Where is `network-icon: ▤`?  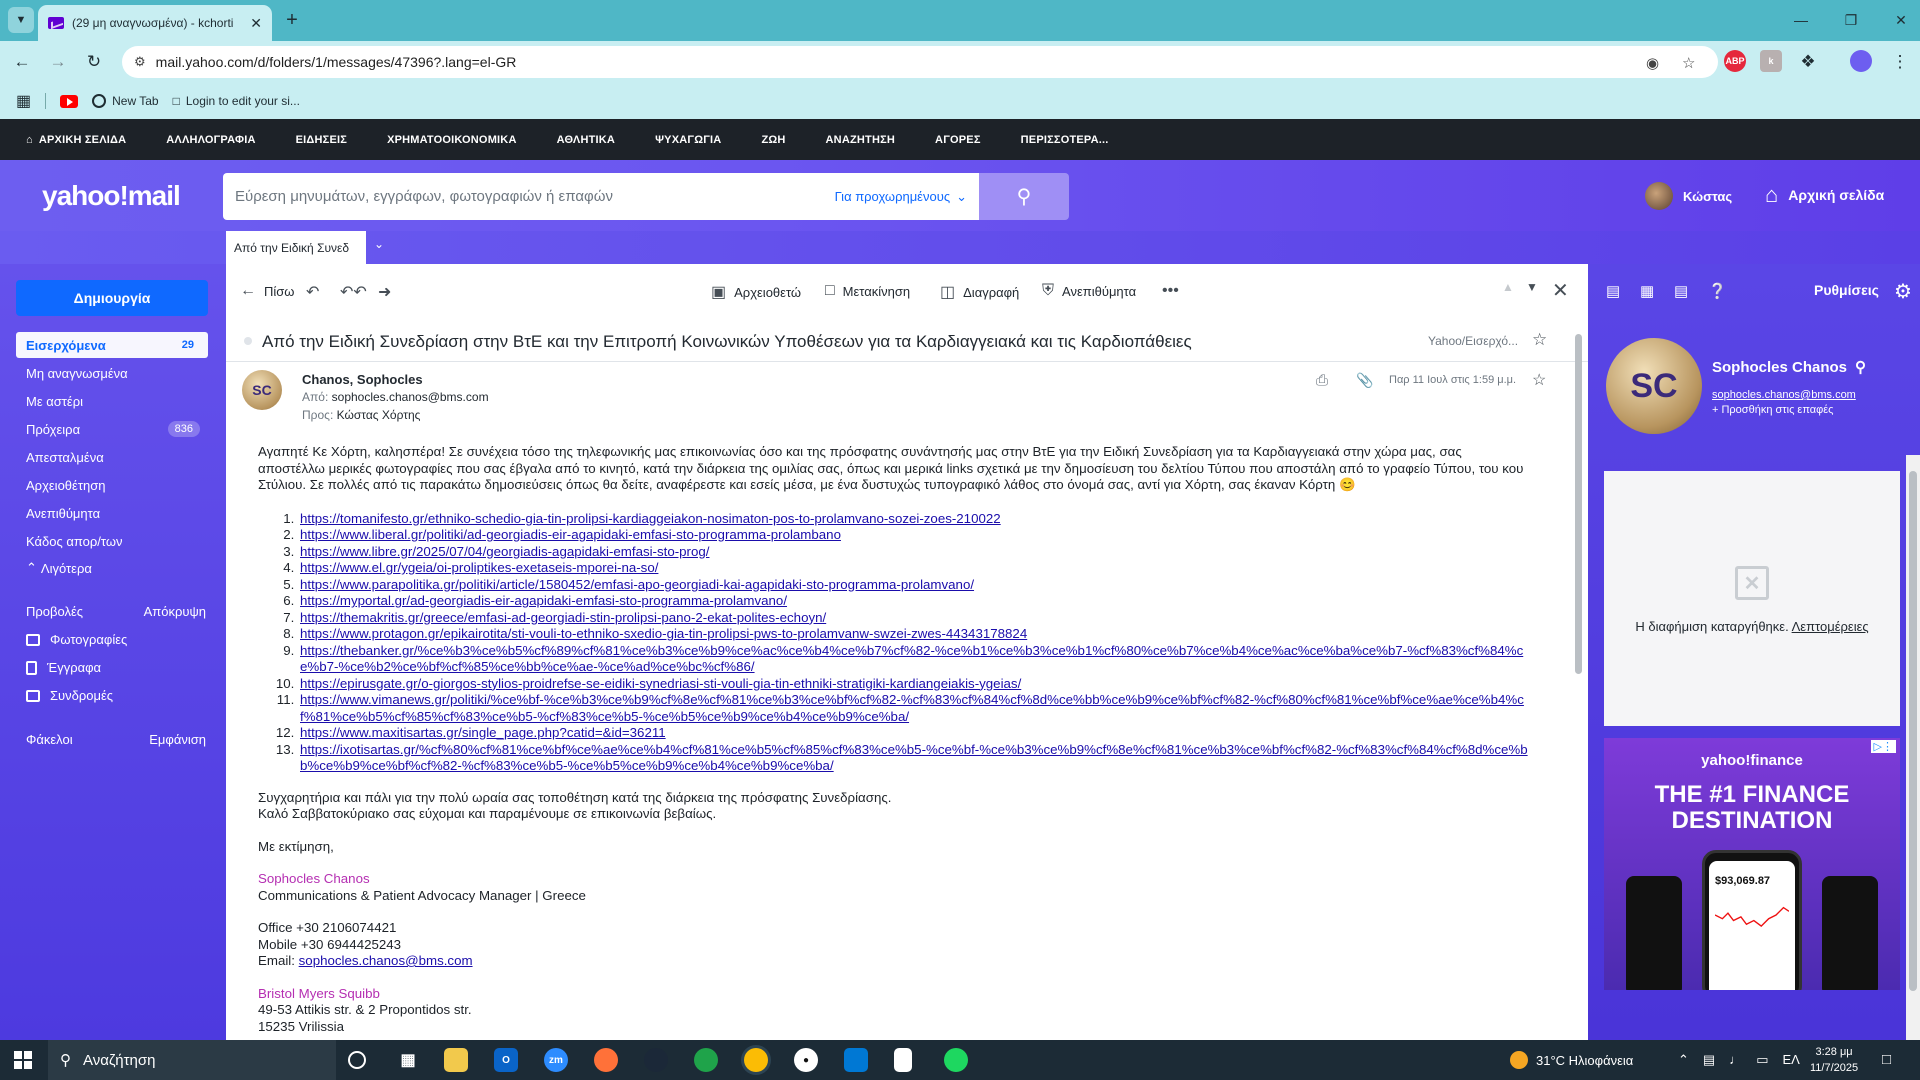
network-icon: ▤ is located at coordinates (1709, 1060).